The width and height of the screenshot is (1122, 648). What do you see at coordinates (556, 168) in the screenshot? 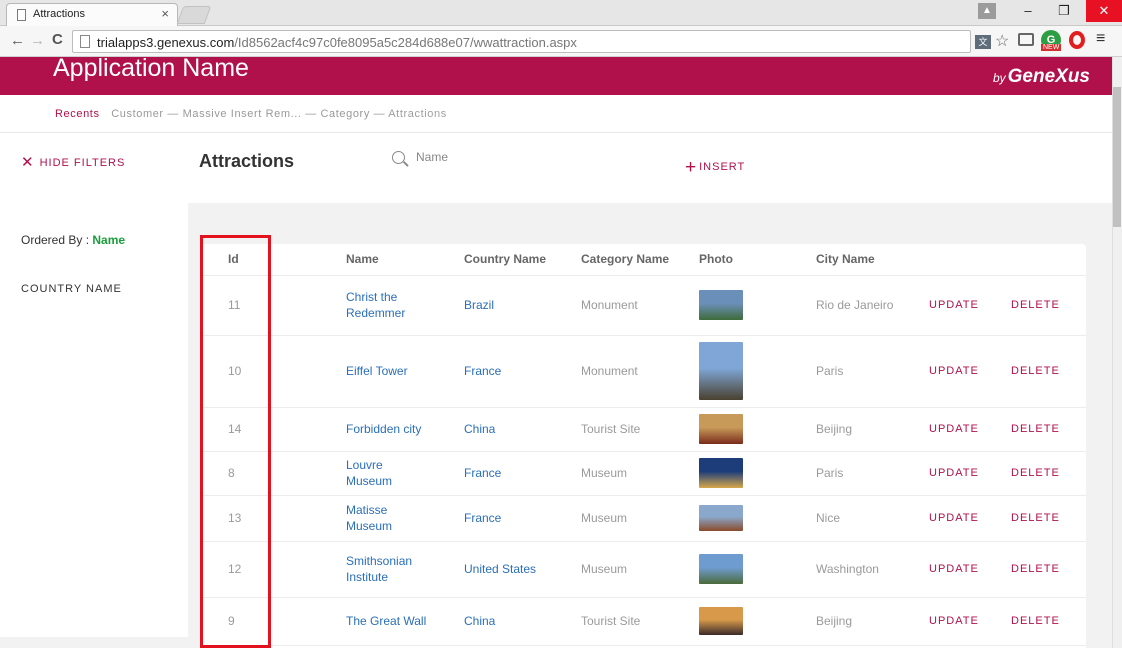
I see `page-toolbar: ✕ HIDE FILTERS Attractions +INSERT` at bounding box center [556, 168].